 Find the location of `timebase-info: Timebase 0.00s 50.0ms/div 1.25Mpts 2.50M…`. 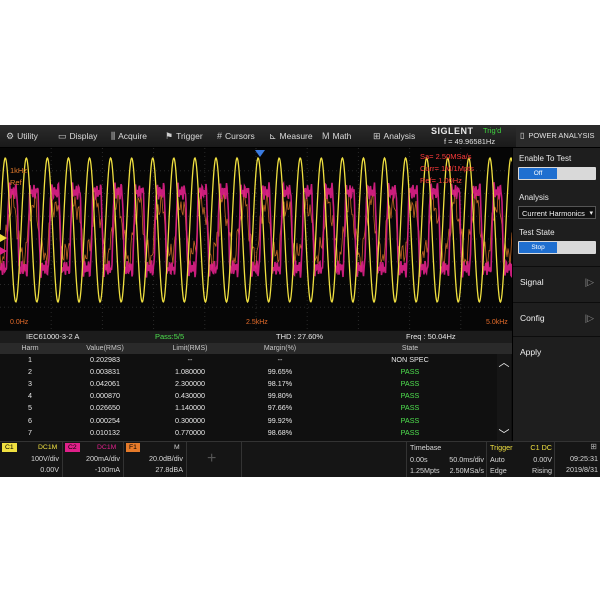

timebase-info: Timebase 0.00s 50.0ms/div 1.25Mpts 2.50M… is located at coordinates (446, 459).